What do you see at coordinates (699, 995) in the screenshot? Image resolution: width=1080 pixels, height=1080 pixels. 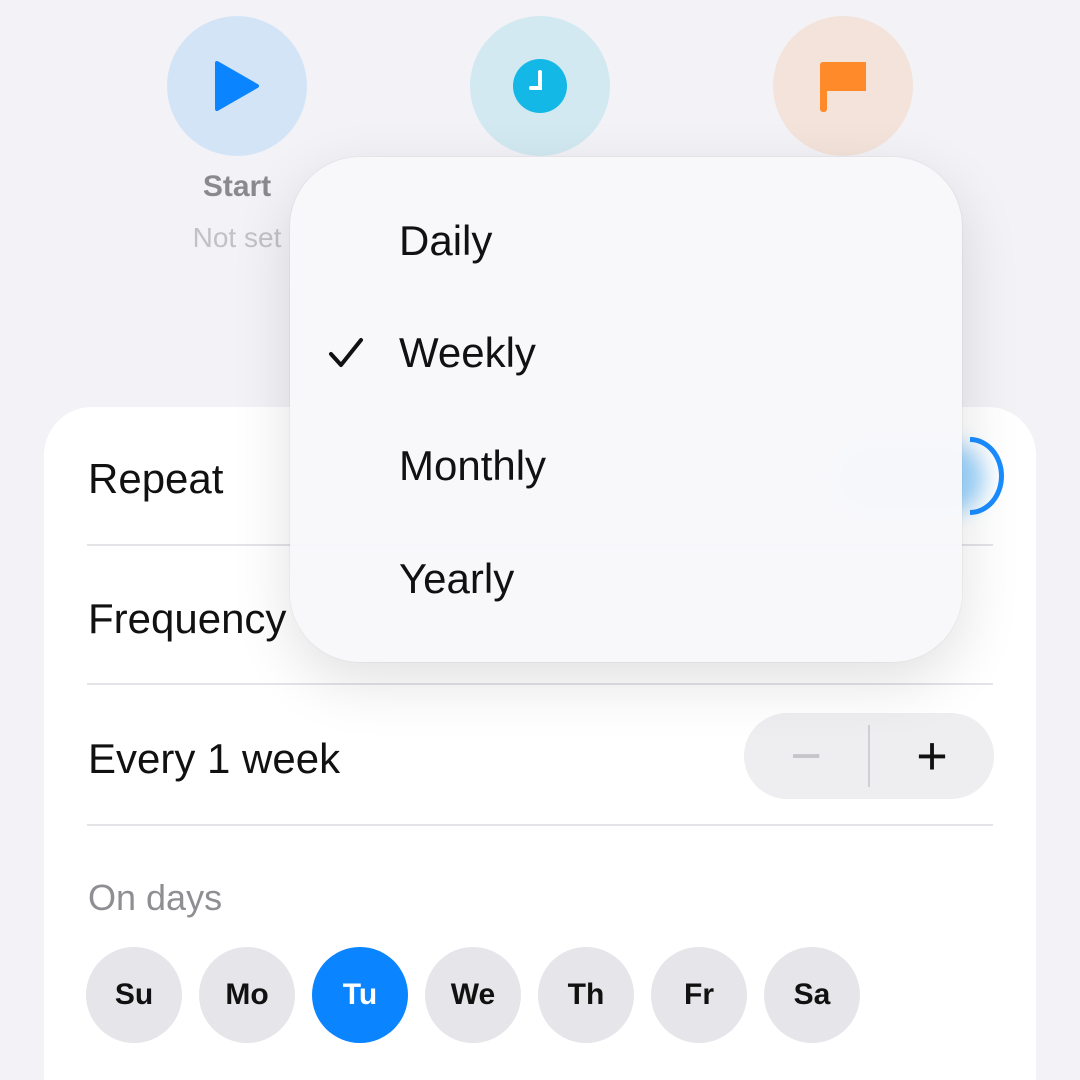 I see `day-fr: Fr` at bounding box center [699, 995].